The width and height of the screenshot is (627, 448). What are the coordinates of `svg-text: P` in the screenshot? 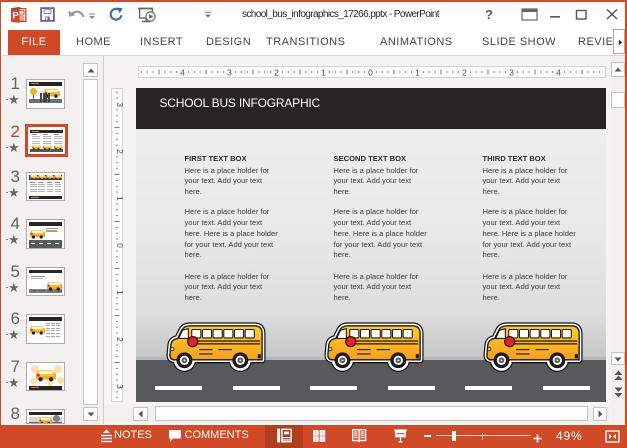 It's located at (15, 16).